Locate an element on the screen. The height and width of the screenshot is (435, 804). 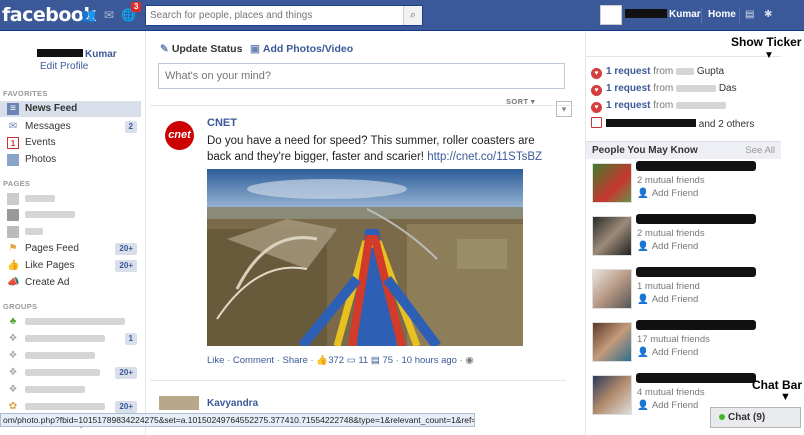
like-link: Like is located at coordinates (215, 360).